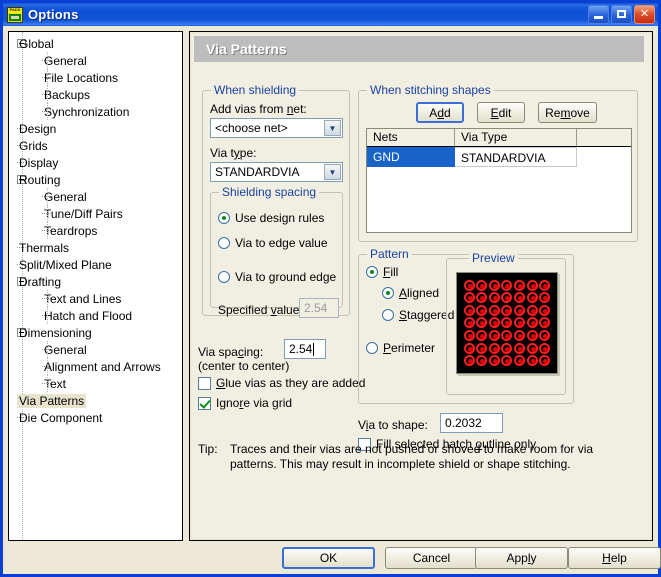 The height and width of the screenshot is (577, 661). I want to click on checkbox-box-icon, so click(204, 383).